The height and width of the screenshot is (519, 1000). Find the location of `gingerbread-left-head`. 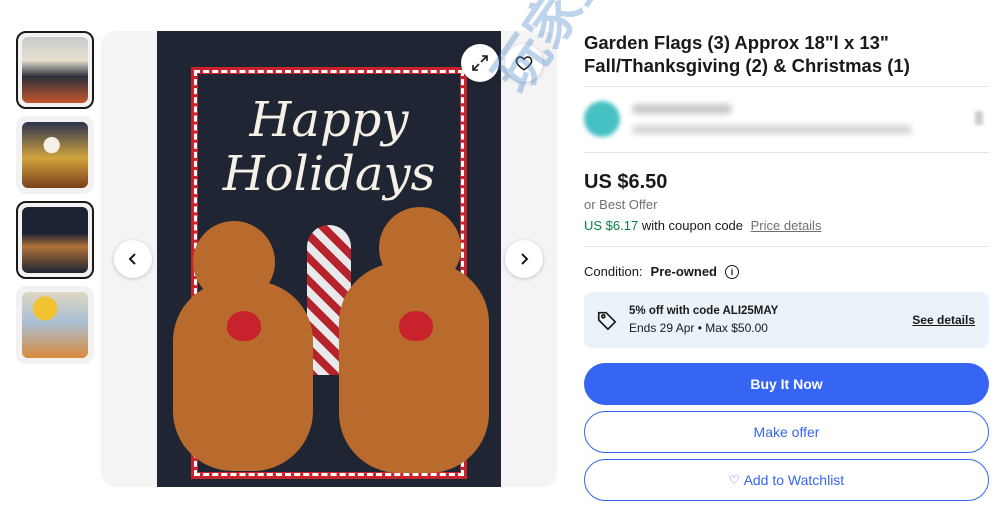

gingerbread-left-head is located at coordinates (234, 262).